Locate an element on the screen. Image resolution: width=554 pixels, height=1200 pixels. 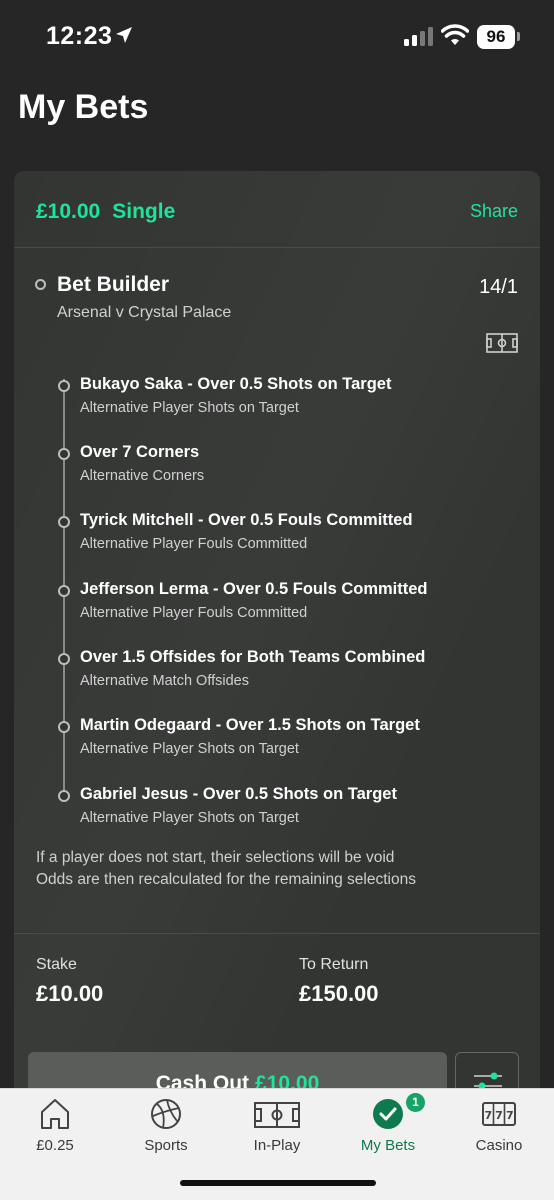
nav-label: In-Play is located at coordinates (277, 1145).